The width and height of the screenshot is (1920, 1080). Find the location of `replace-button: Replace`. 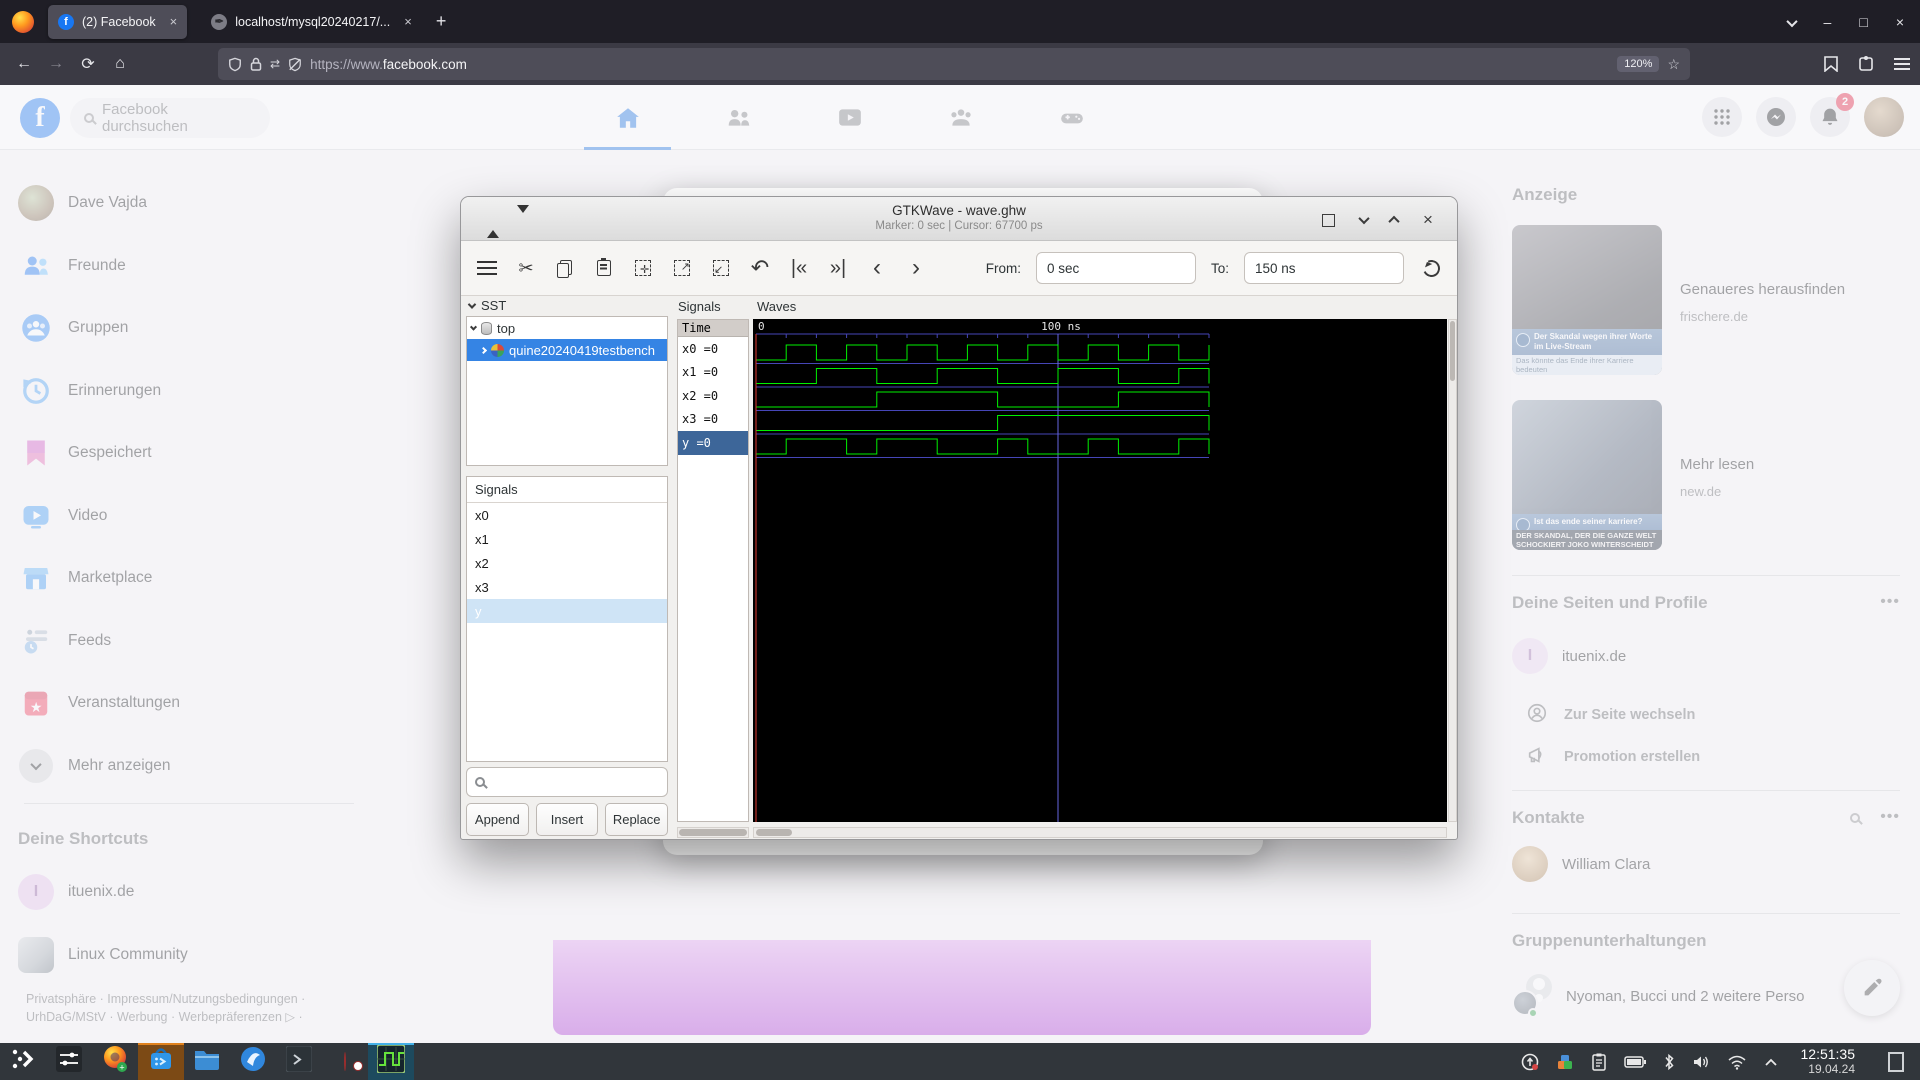

replace-button: Replace is located at coordinates (637, 819).